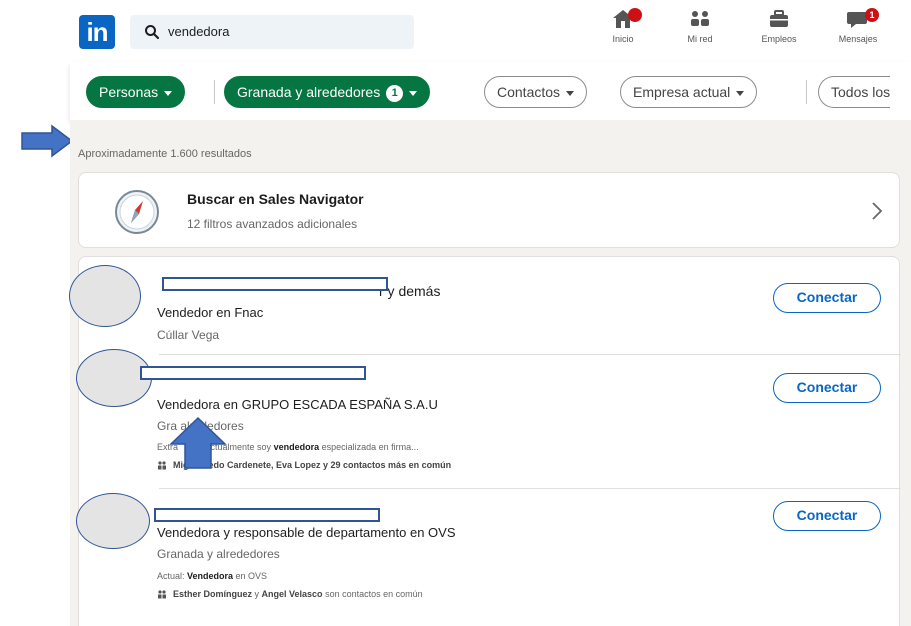  I want to click on result-current-position: Actual: Vendedora en OVS, so click(212, 576).